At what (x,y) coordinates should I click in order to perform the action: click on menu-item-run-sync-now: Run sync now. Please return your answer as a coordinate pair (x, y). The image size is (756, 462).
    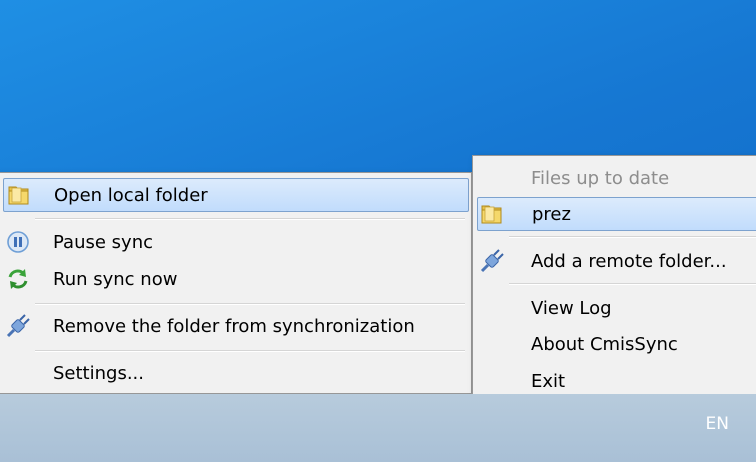
    Looking at the image, I should click on (236, 279).